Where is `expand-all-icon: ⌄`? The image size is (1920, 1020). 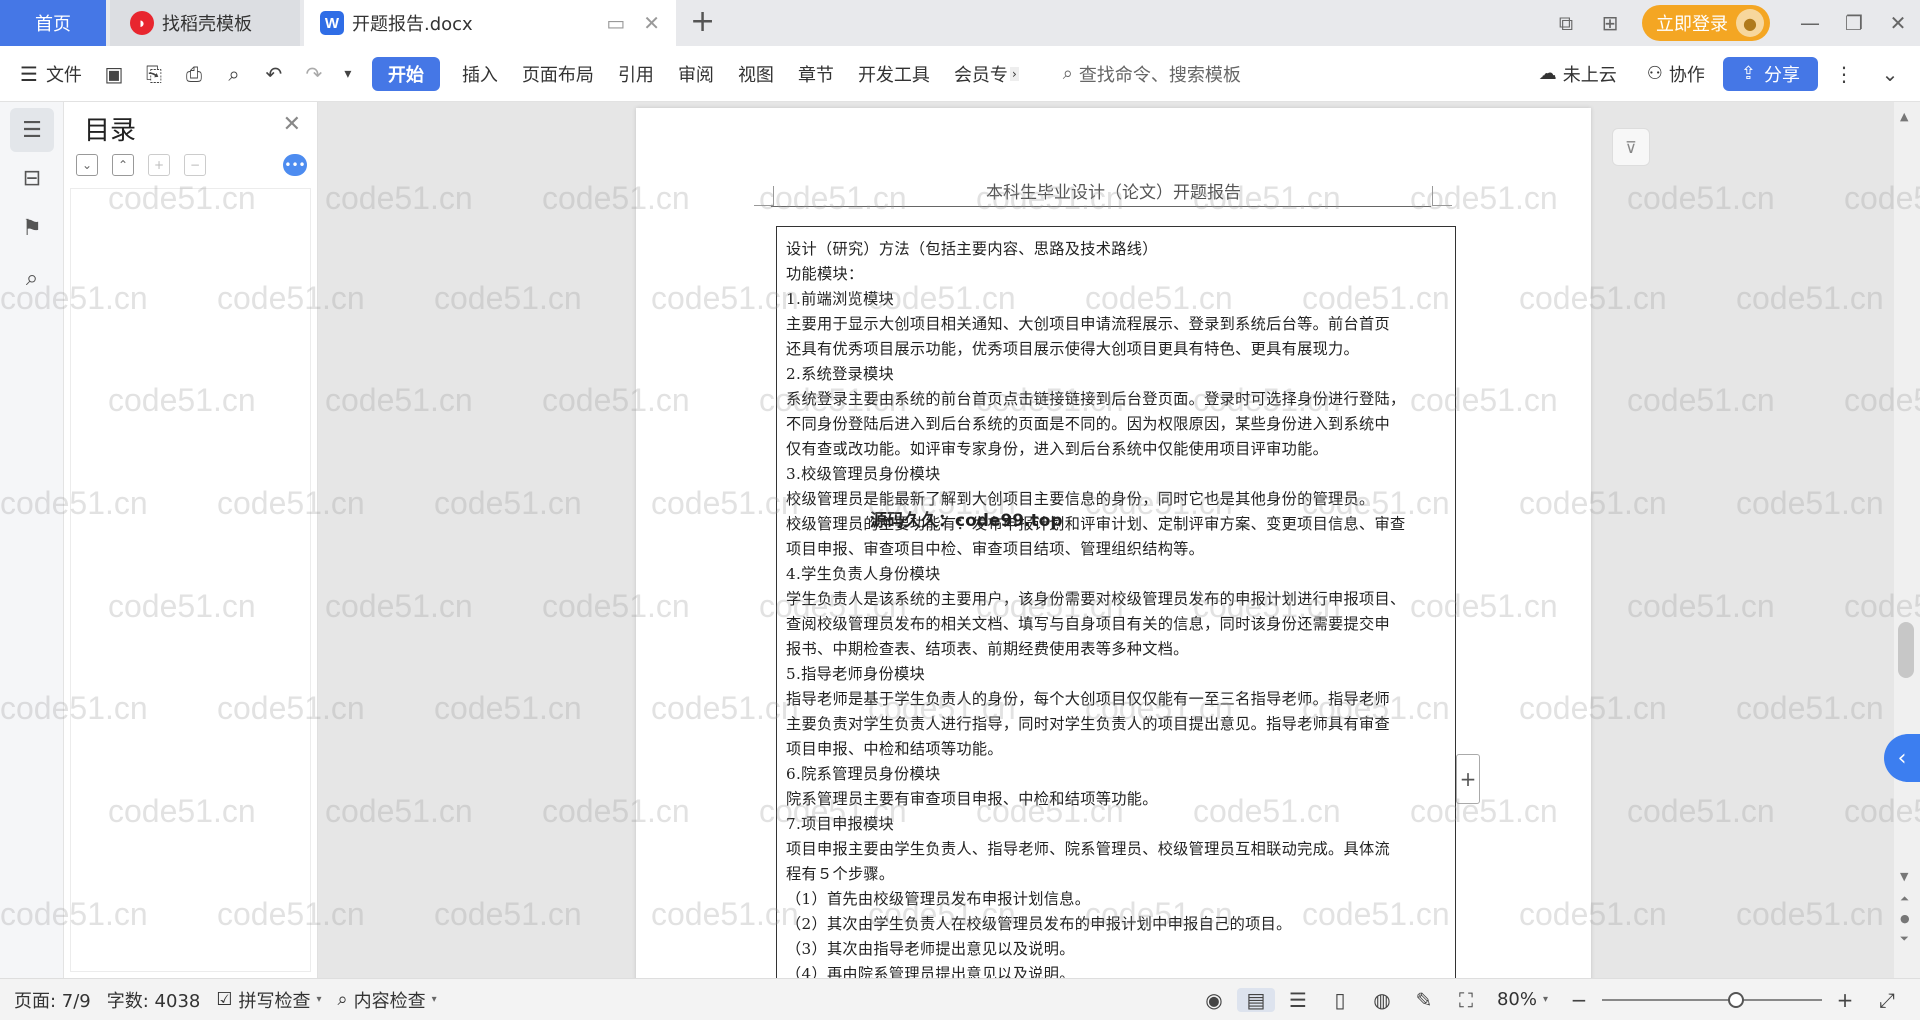 expand-all-icon: ⌄ is located at coordinates (87, 165).